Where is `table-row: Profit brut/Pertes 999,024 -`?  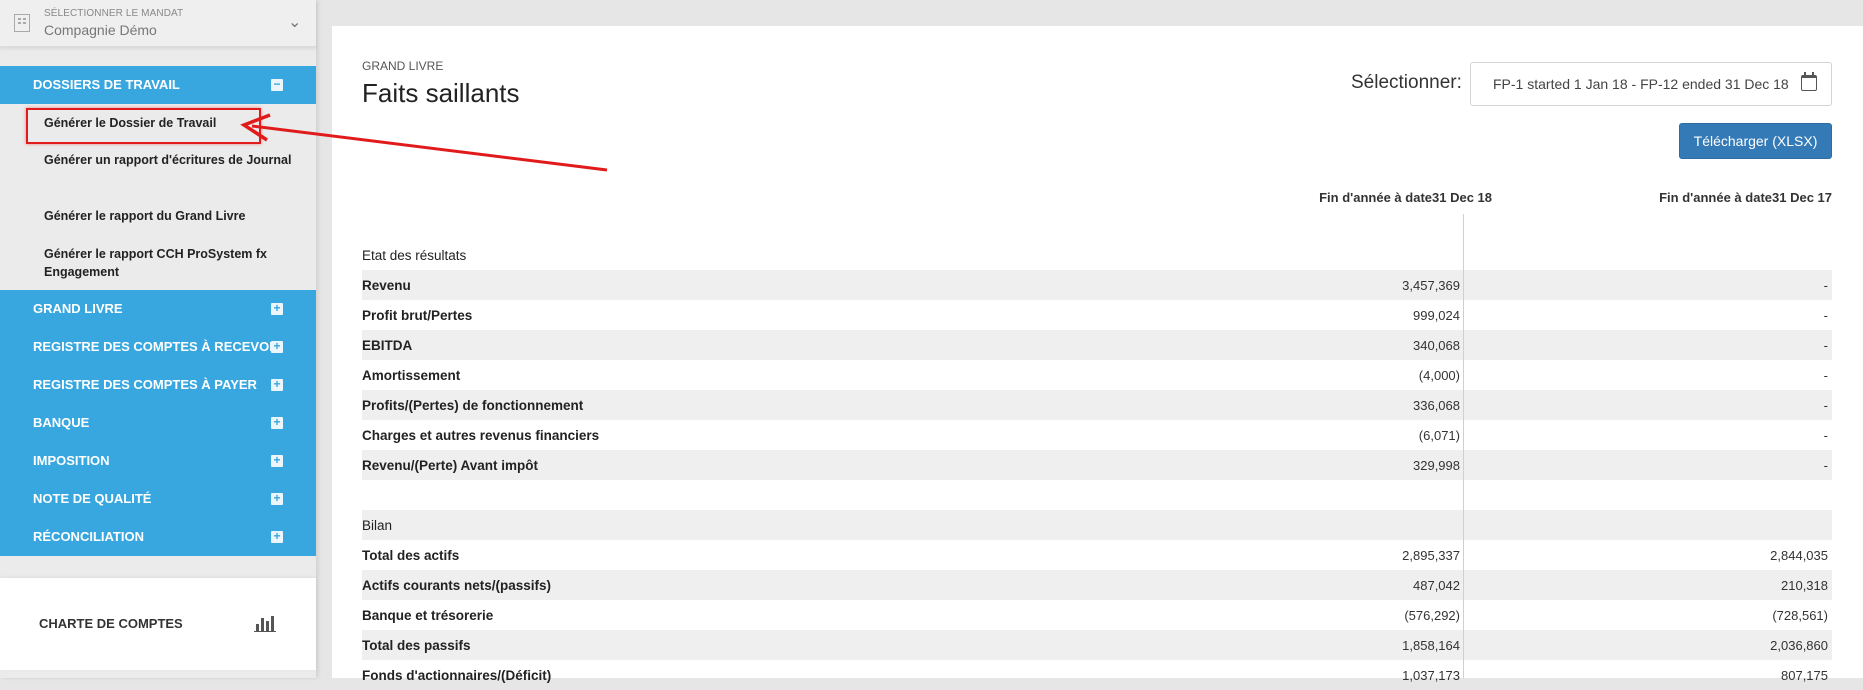 table-row: Profit brut/Pertes 999,024 - is located at coordinates (1097, 315).